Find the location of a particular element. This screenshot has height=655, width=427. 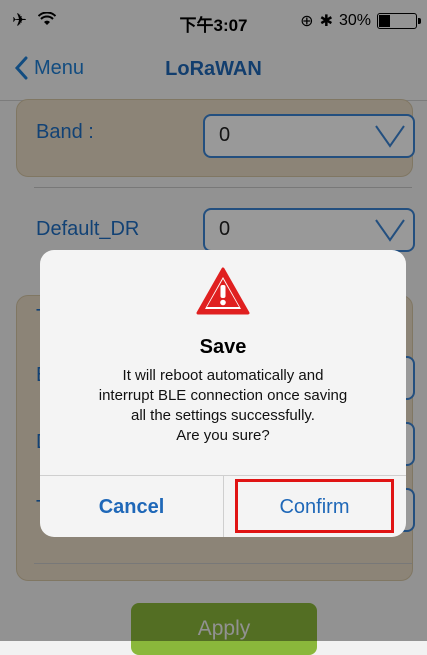

cancel-button: Cancel is located at coordinates (131, 506).